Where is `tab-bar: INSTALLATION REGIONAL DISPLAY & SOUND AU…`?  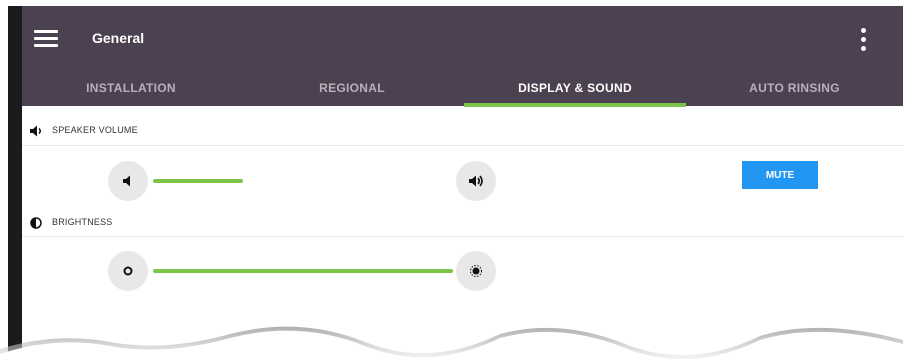
tab-bar: INSTALLATION REGIONAL DISPLAY & SOUND AU… is located at coordinates (462, 90).